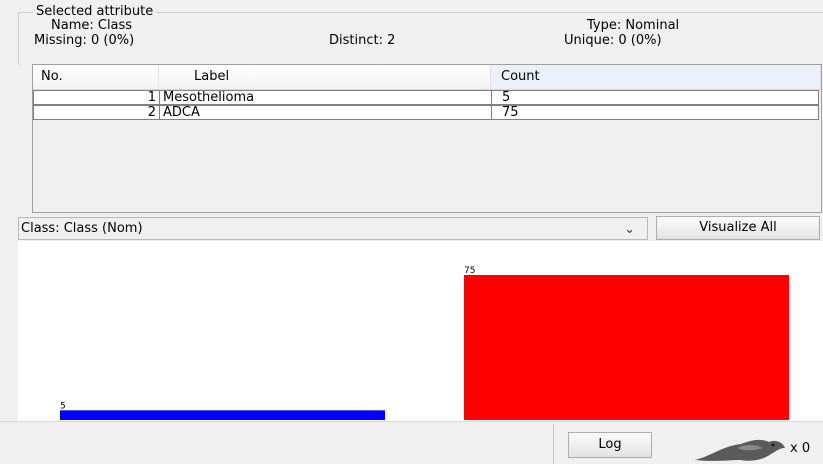 The width and height of the screenshot is (823, 464). I want to click on table-header: No. Label Count, so click(427, 77).